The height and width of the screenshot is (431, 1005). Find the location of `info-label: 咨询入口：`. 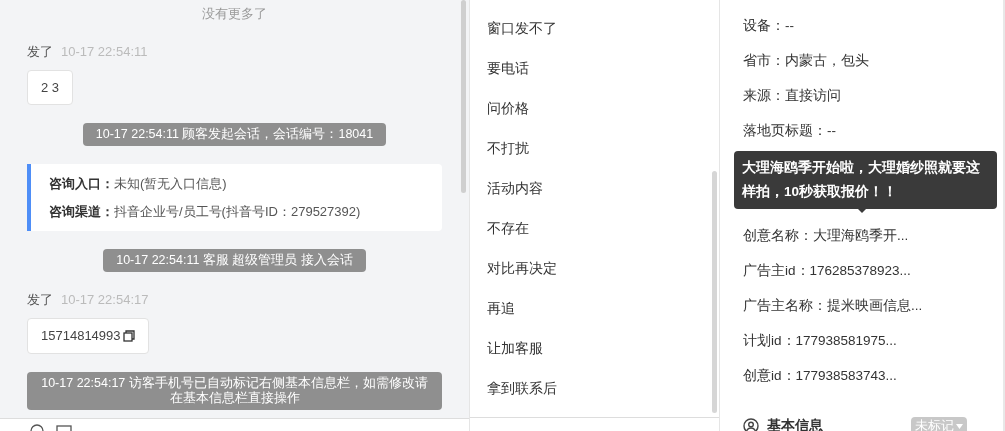

info-label: 咨询入口： is located at coordinates (81, 184).